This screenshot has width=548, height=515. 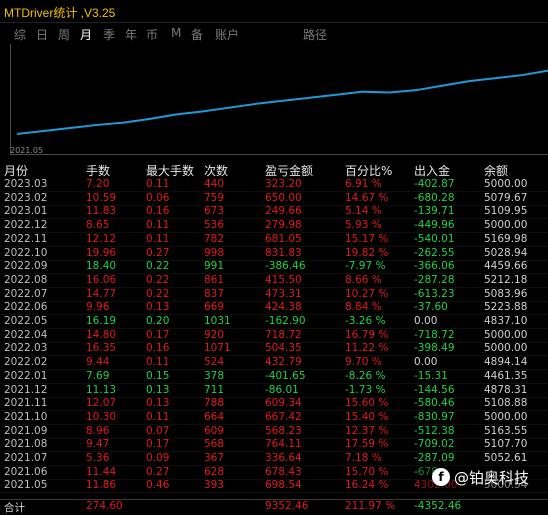 I want to click on cell-最大手数: 0.09, so click(x=158, y=458).